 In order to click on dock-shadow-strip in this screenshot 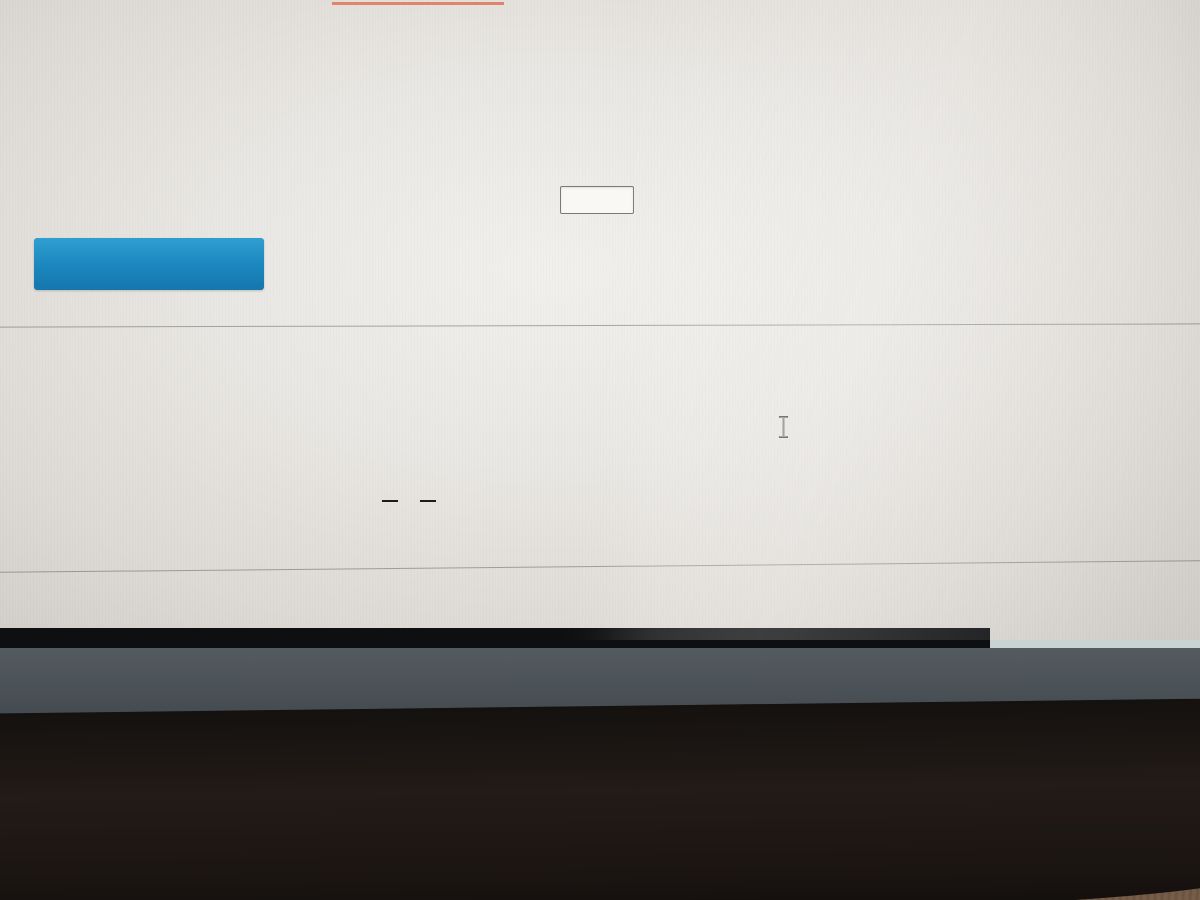, I will do `click(495, 639)`.